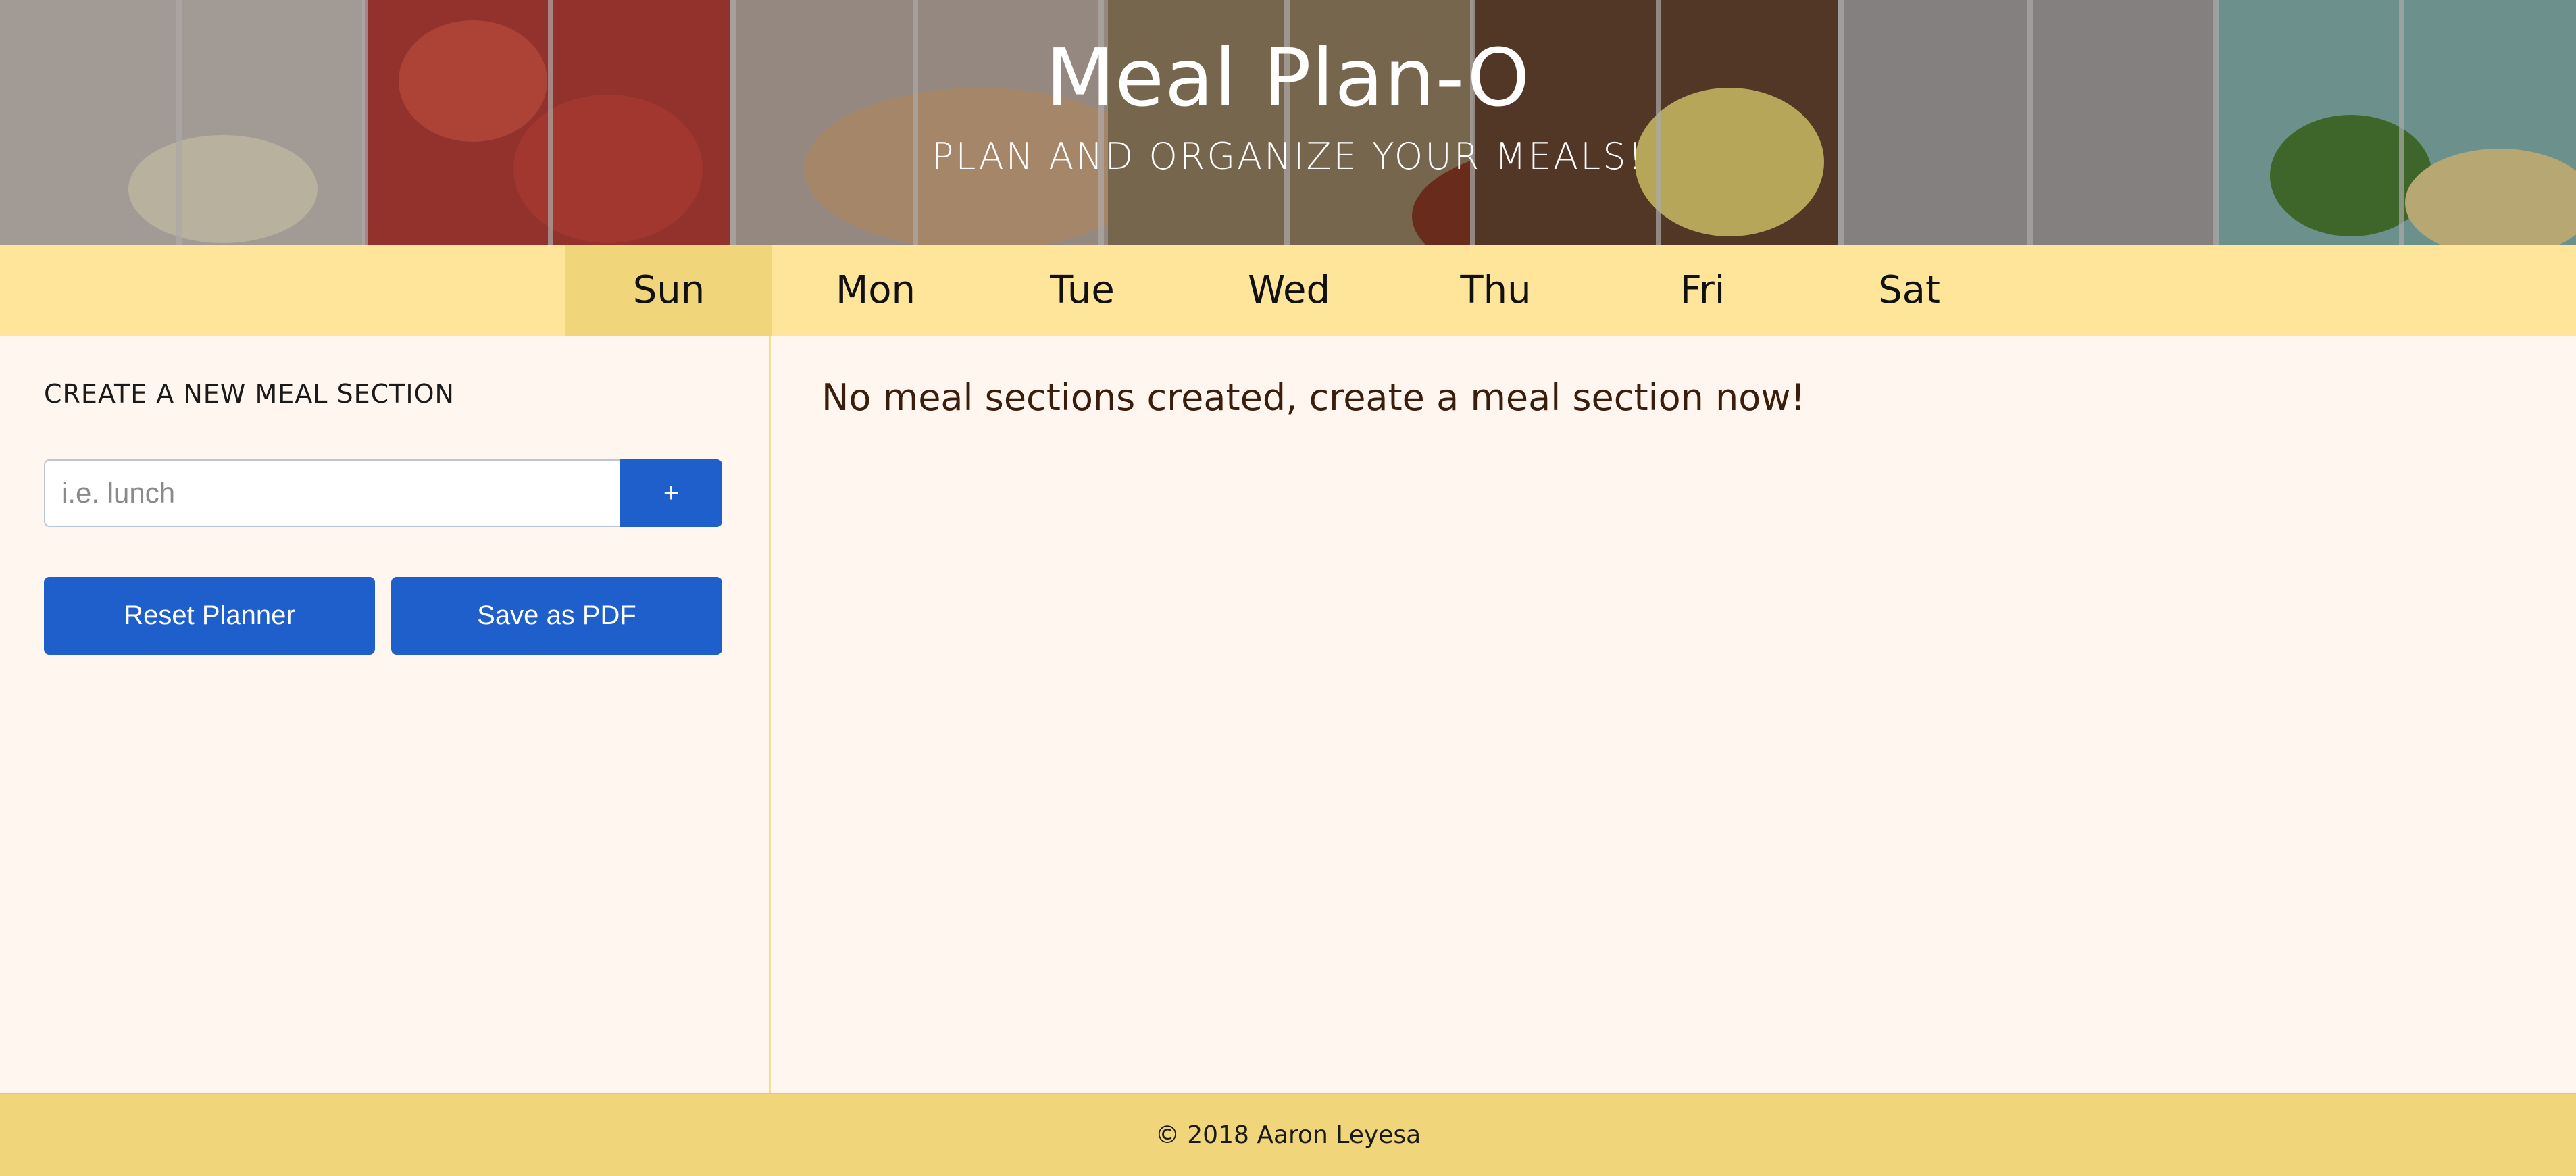 This screenshot has width=2576, height=1176. Describe the element at coordinates (671, 493) in the screenshot. I see `add-meal-section-button: +` at that location.